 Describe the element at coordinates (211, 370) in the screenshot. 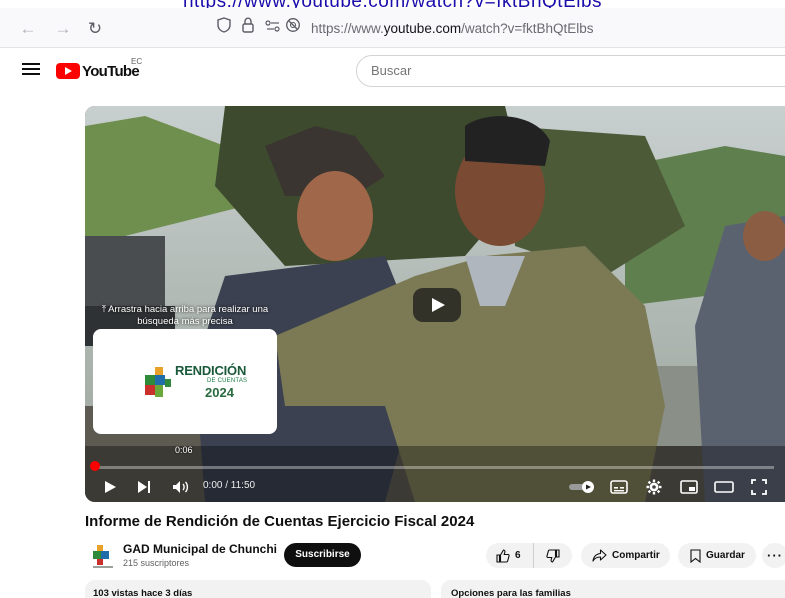

I see `thumb-title: RENDICIÓN` at that location.